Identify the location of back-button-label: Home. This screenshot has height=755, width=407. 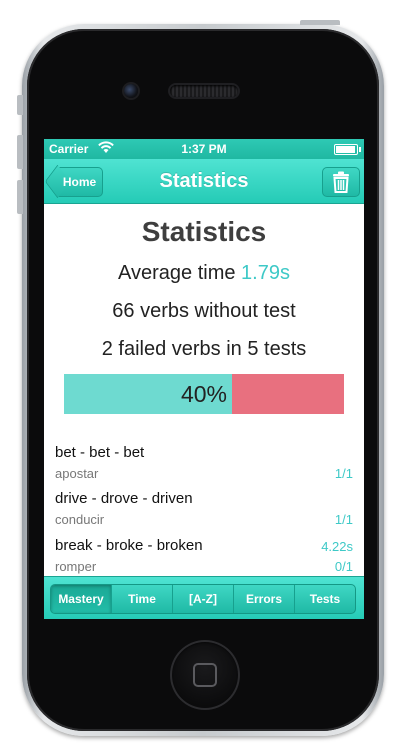
(79, 182).